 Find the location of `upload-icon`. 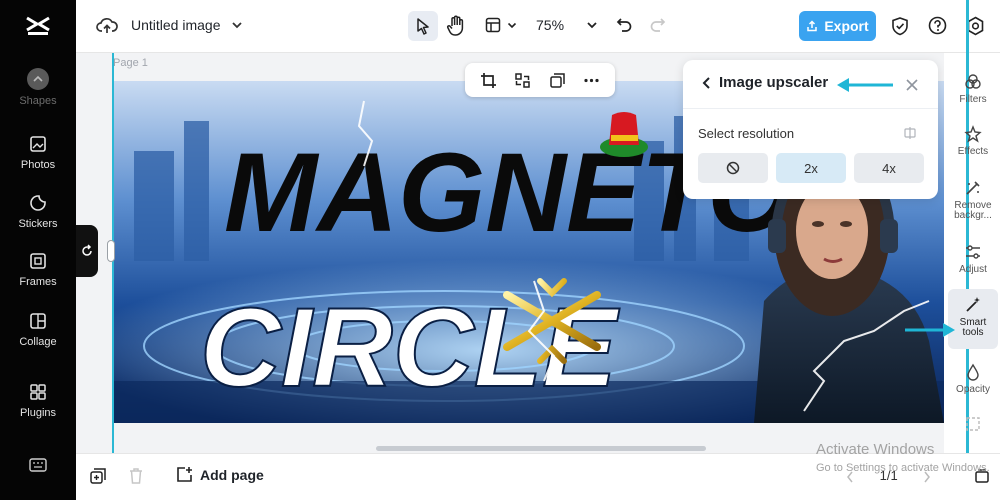

upload-icon is located at coordinates (812, 26).